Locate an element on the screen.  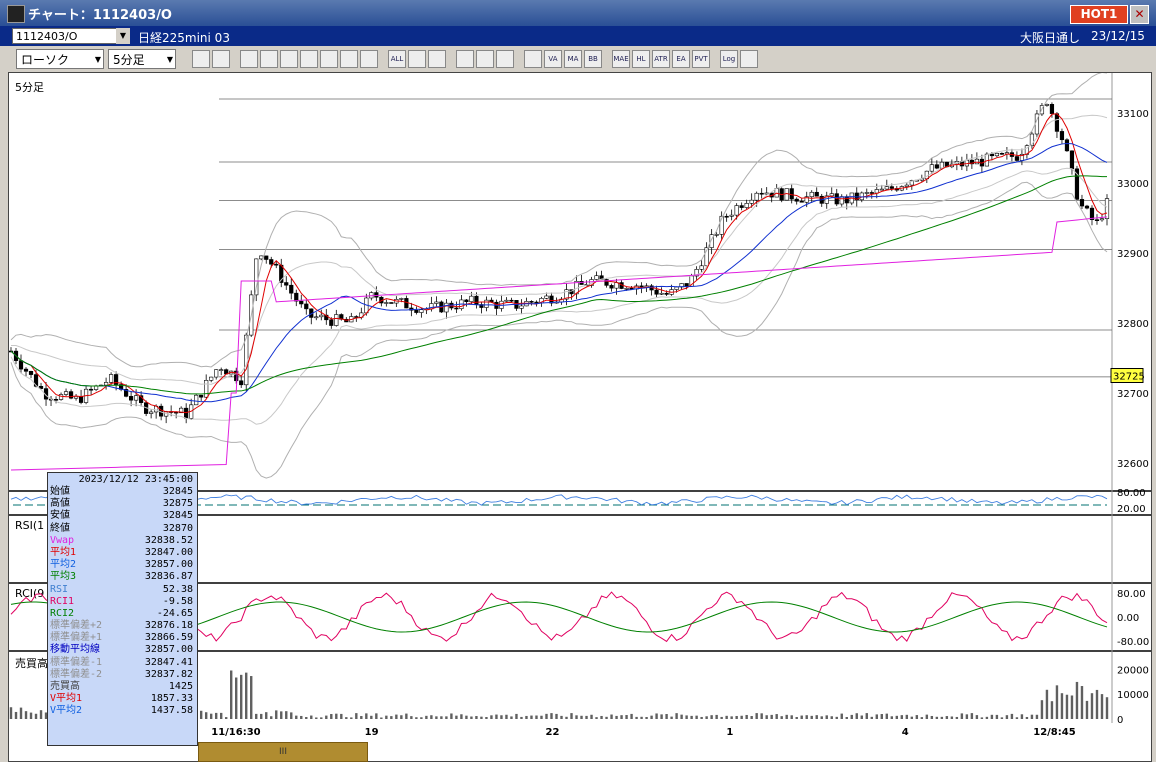
pen-tool-icon is located at coordinates (417, 59).